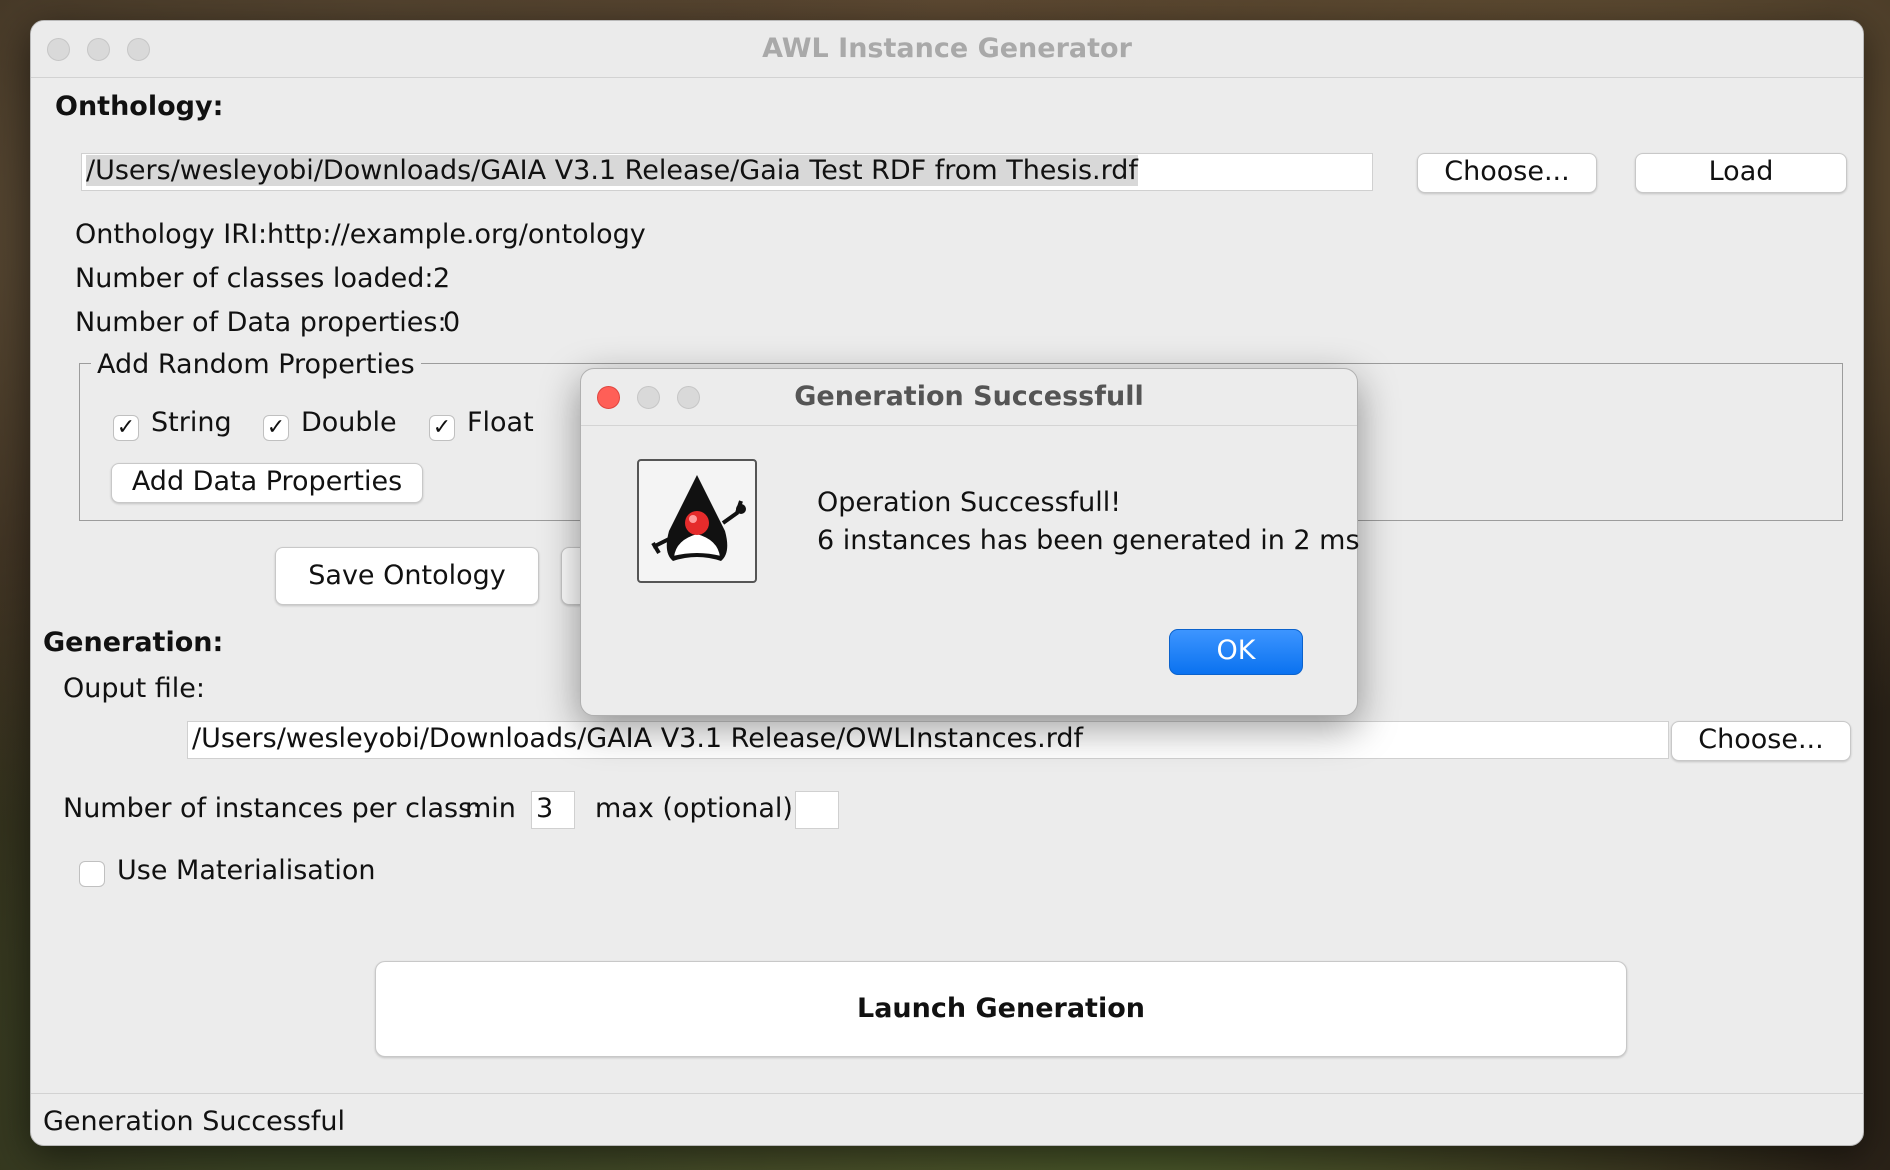  Describe the element at coordinates (1236, 652) in the screenshot. I see `ok-button: OK` at that location.